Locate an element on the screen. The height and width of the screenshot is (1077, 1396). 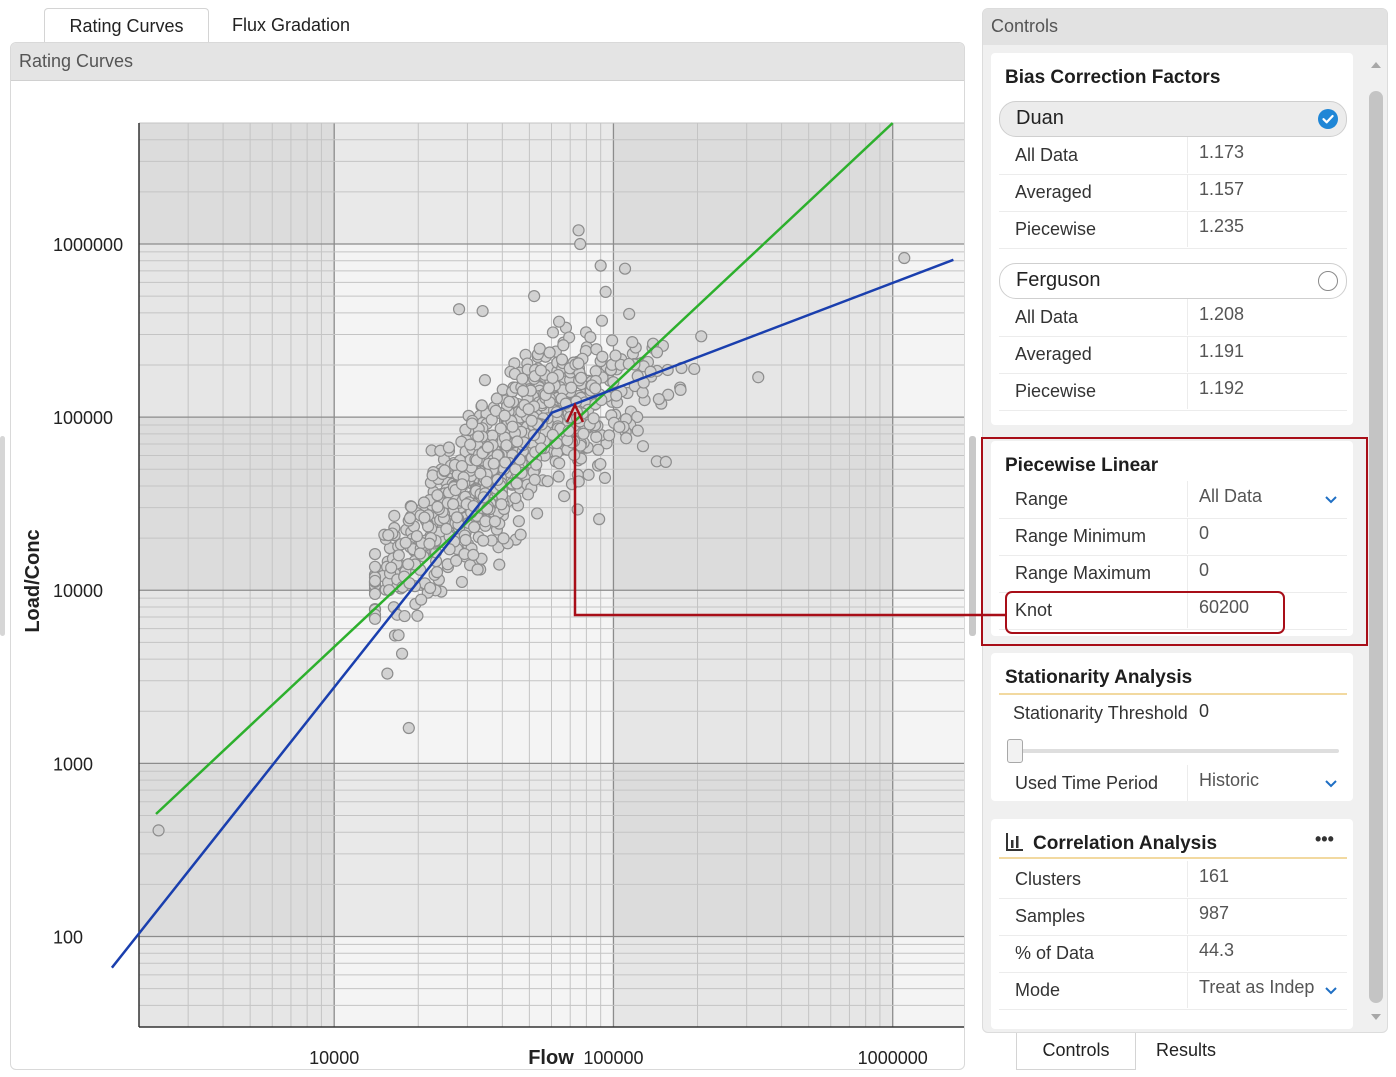
y-tick-label: 100000 is located at coordinates (83, 418).